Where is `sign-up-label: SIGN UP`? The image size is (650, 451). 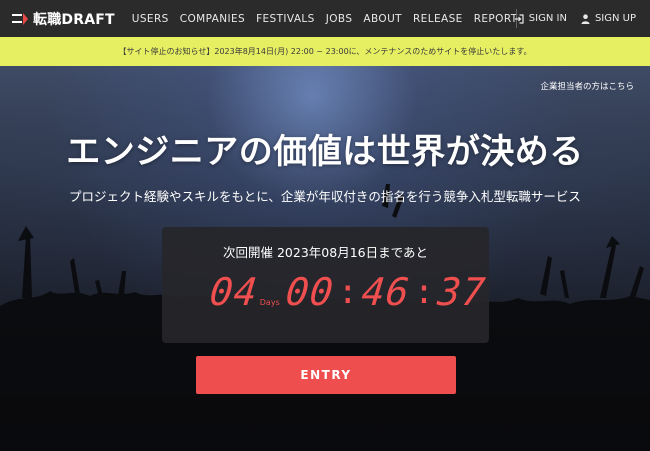
sign-up-label: SIGN UP is located at coordinates (615, 18).